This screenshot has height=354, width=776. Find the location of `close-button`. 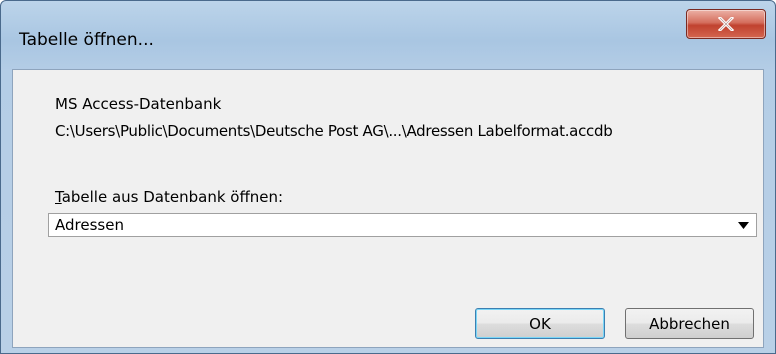

close-button is located at coordinates (726, 24).